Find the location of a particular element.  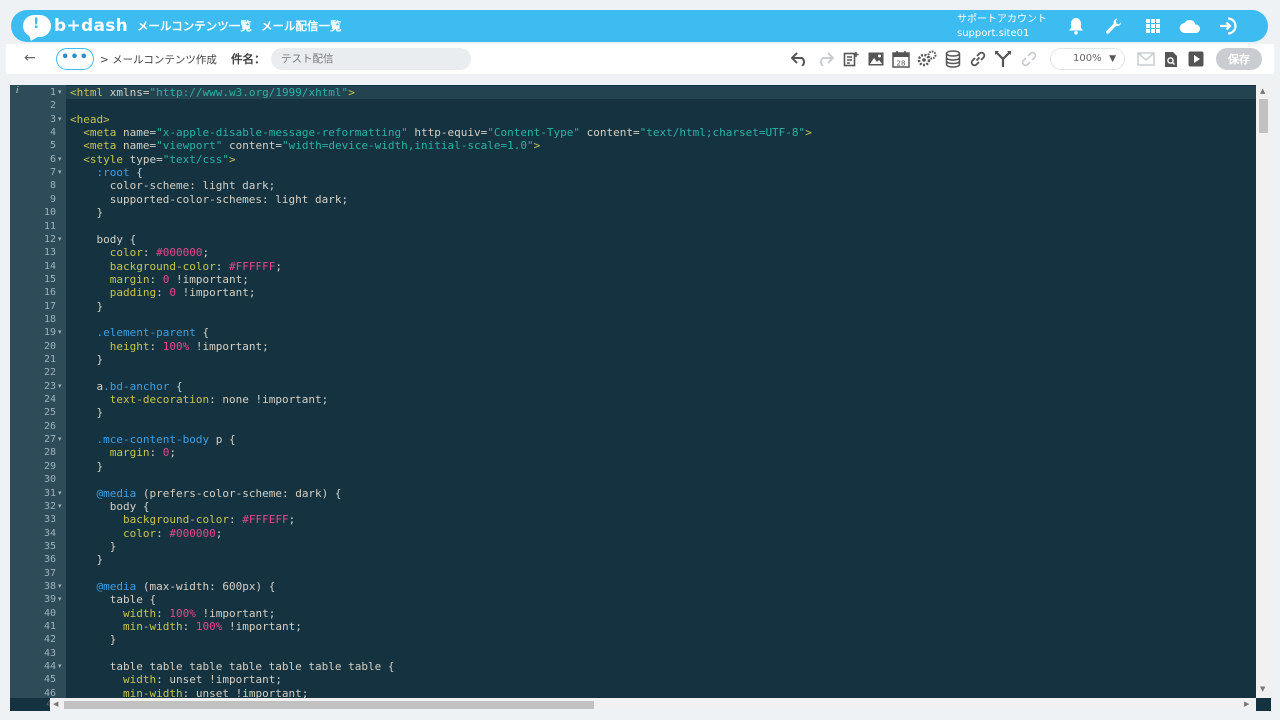

preview-document-icon is located at coordinates (1171, 59).